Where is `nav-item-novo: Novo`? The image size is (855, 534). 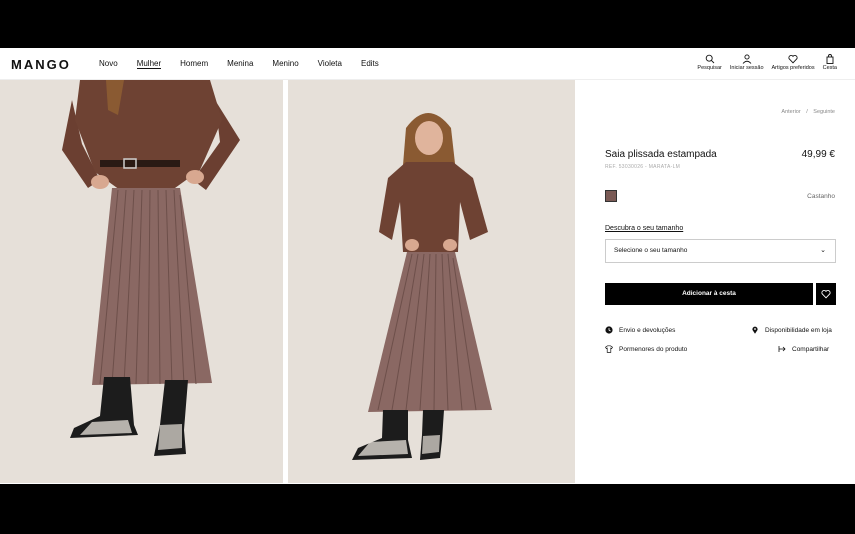
nav-item-novo: Novo is located at coordinates (108, 64).